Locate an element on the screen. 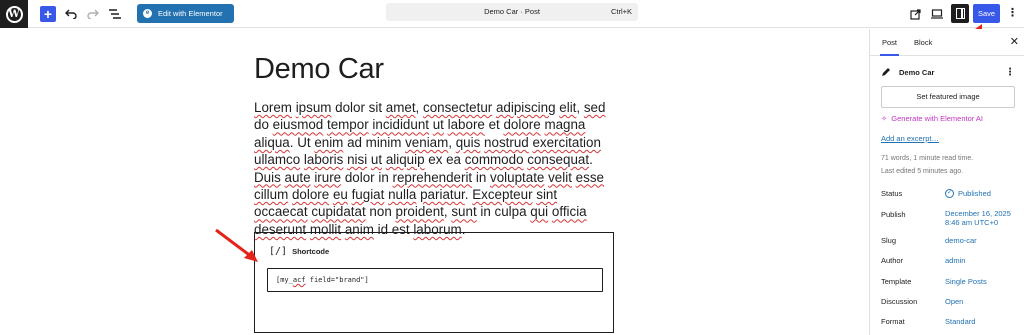 This screenshot has width=1024, height=335. shortcode-input: [my_acf field="brand"] is located at coordinates (435, 280).